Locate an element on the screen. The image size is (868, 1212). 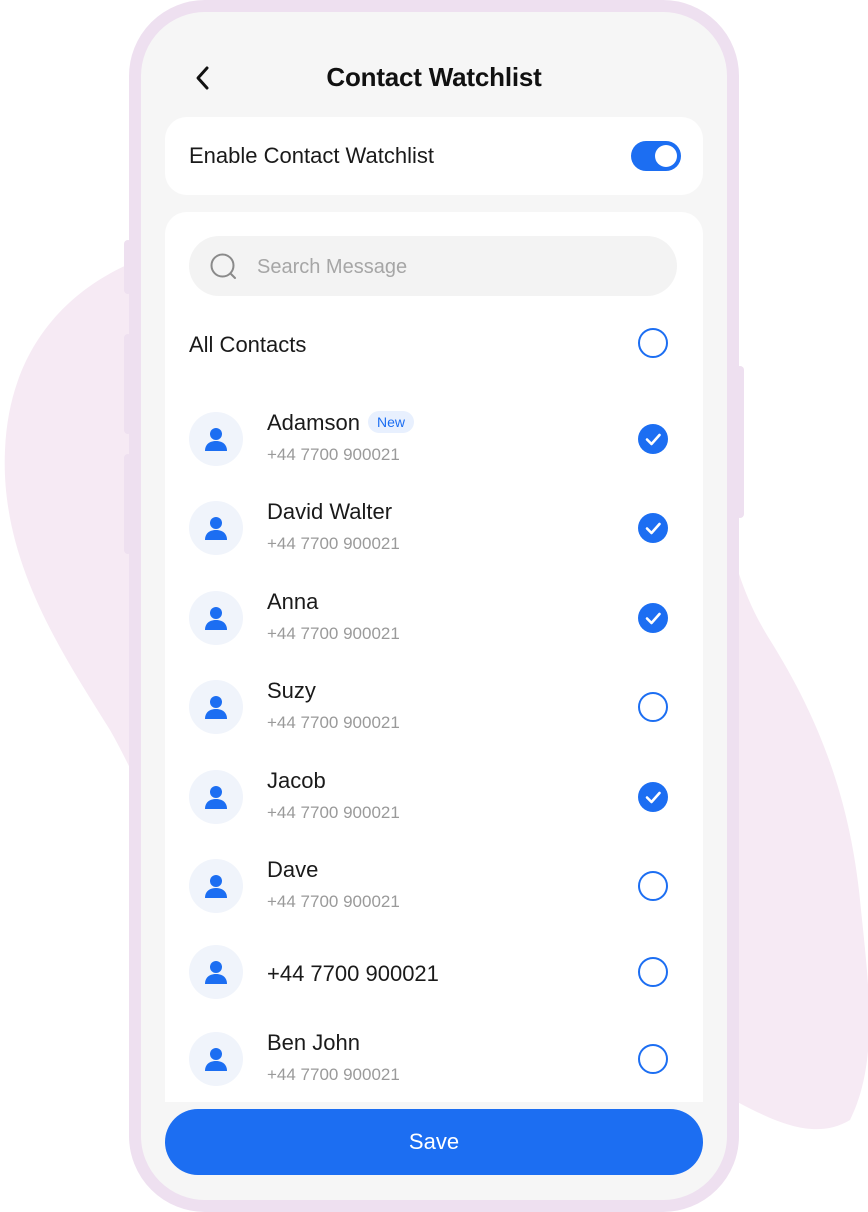
contact-name: Ben John is located at coordinates (313, 1043).